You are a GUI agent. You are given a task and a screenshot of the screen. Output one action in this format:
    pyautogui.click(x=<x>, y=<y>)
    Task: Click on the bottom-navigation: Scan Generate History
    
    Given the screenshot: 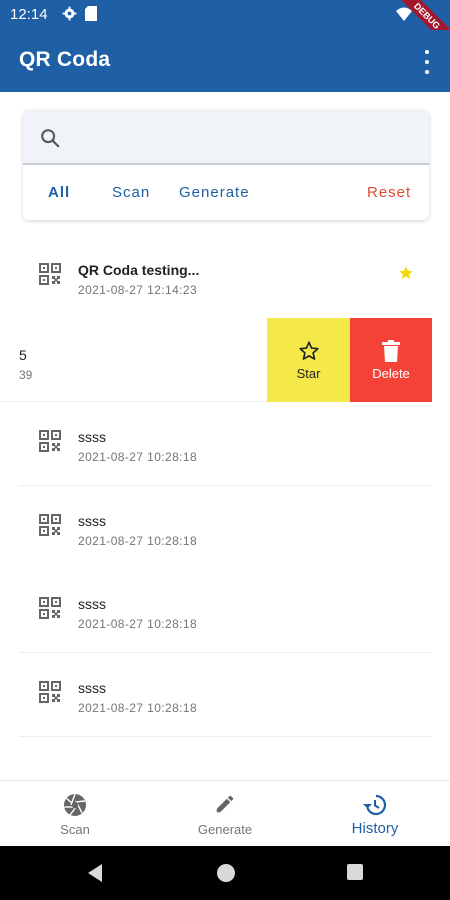 What is the action you would take?
    pyautogui.click(x=225, y=813)
    